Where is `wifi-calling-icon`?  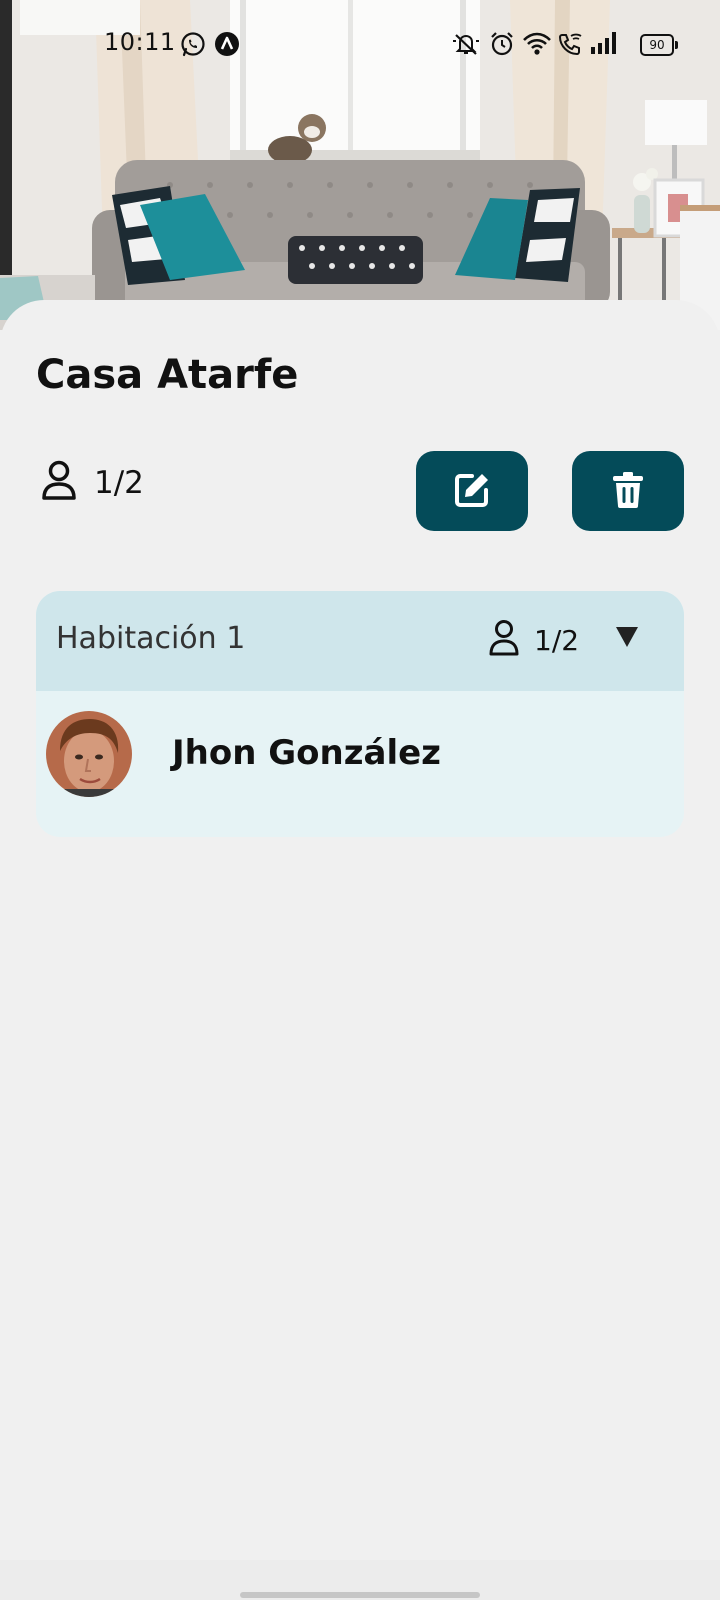
wifi-calling-icon is located at coordinates (570, 46).